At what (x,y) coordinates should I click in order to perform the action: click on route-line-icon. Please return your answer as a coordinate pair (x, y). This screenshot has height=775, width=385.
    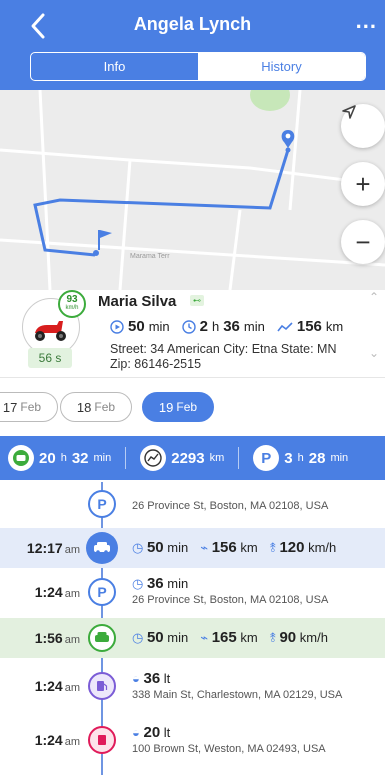
    Looking at the image, I should click on (285, 326).